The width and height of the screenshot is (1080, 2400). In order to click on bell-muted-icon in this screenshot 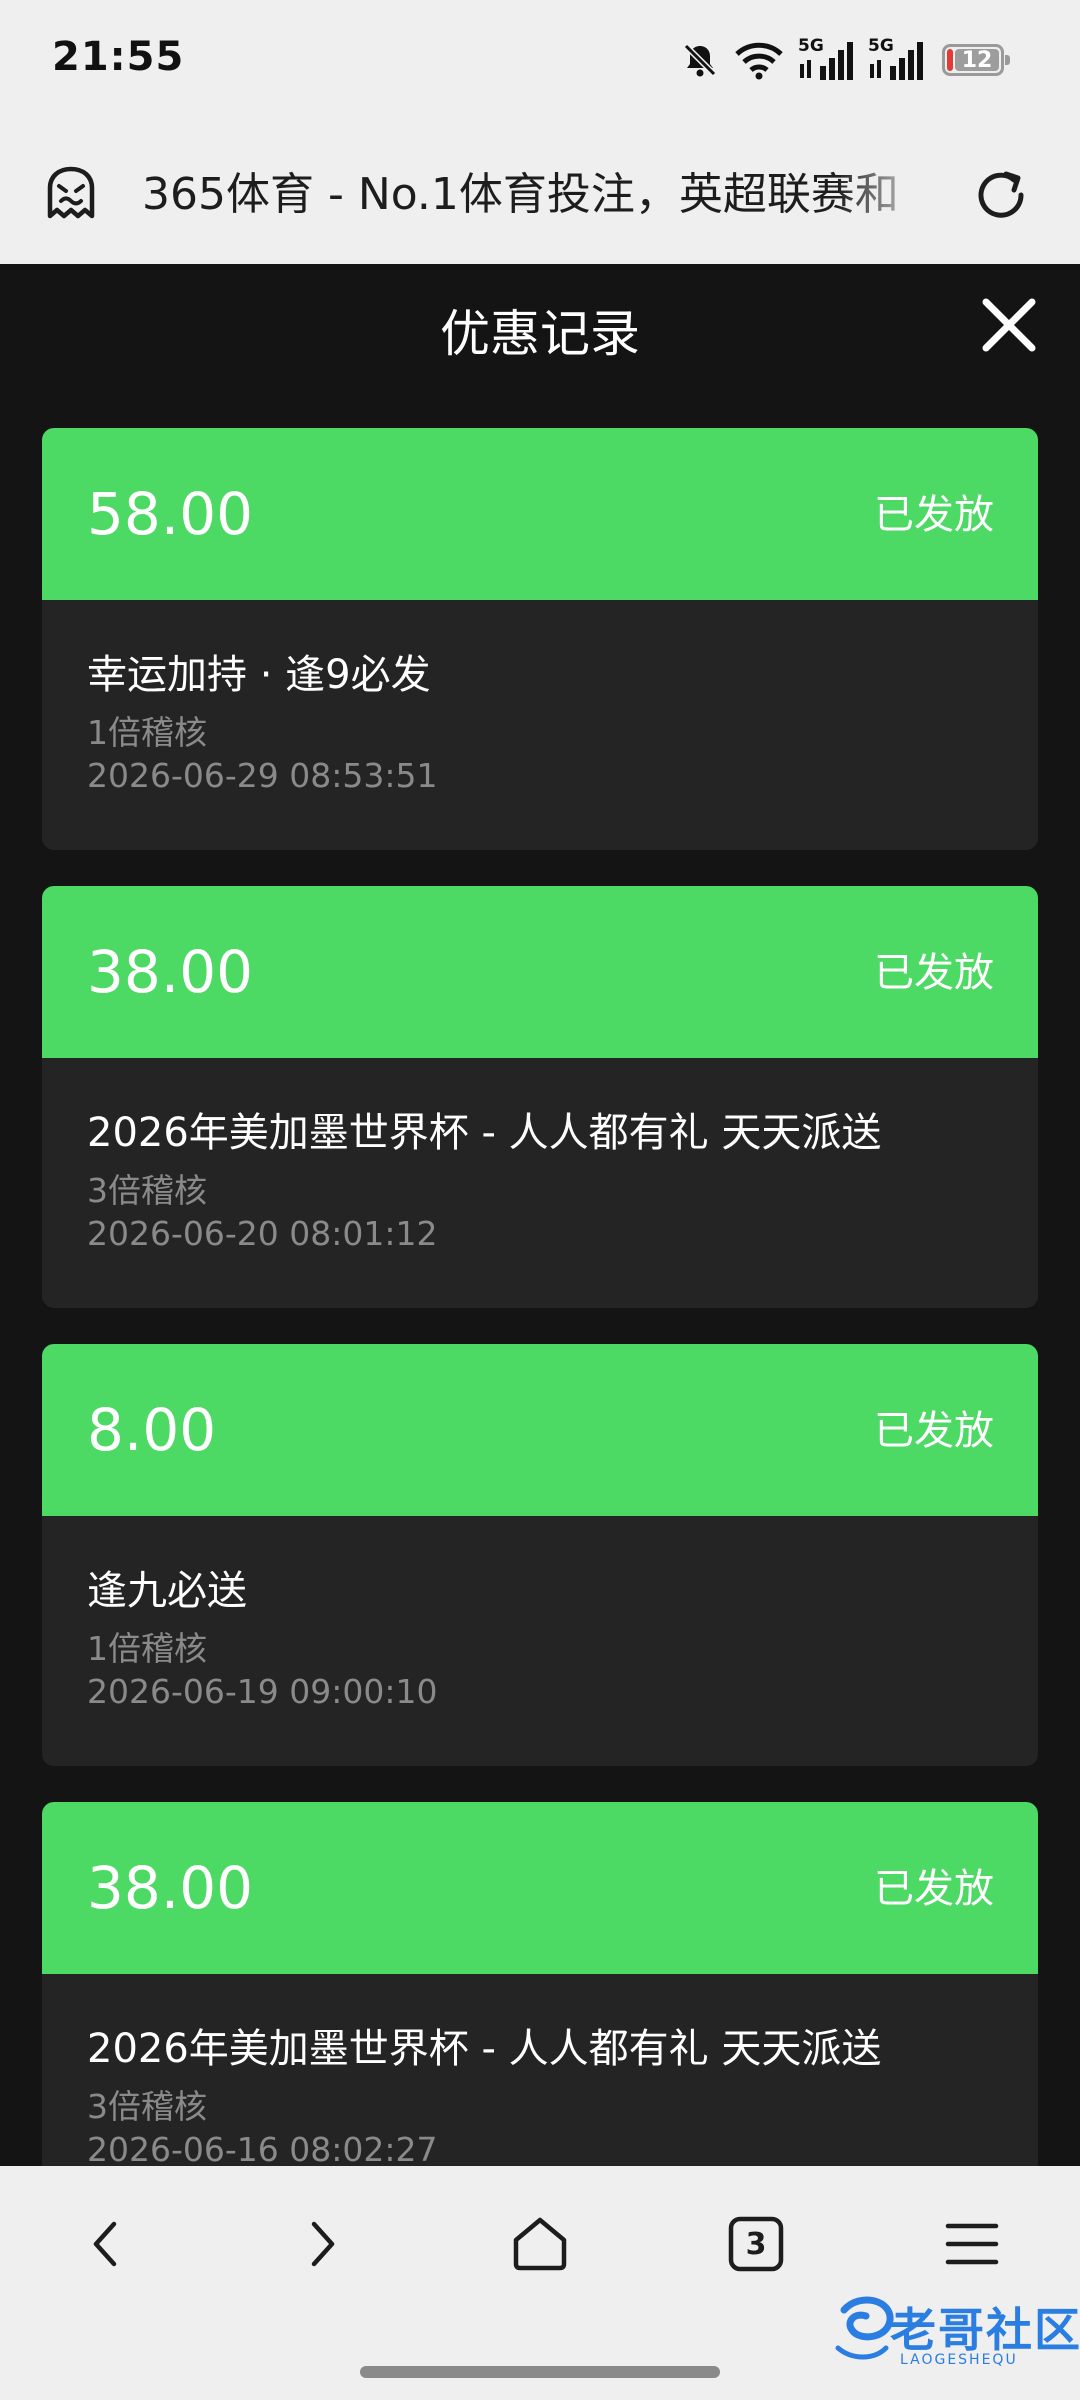, I will do `click(700, 60)`.